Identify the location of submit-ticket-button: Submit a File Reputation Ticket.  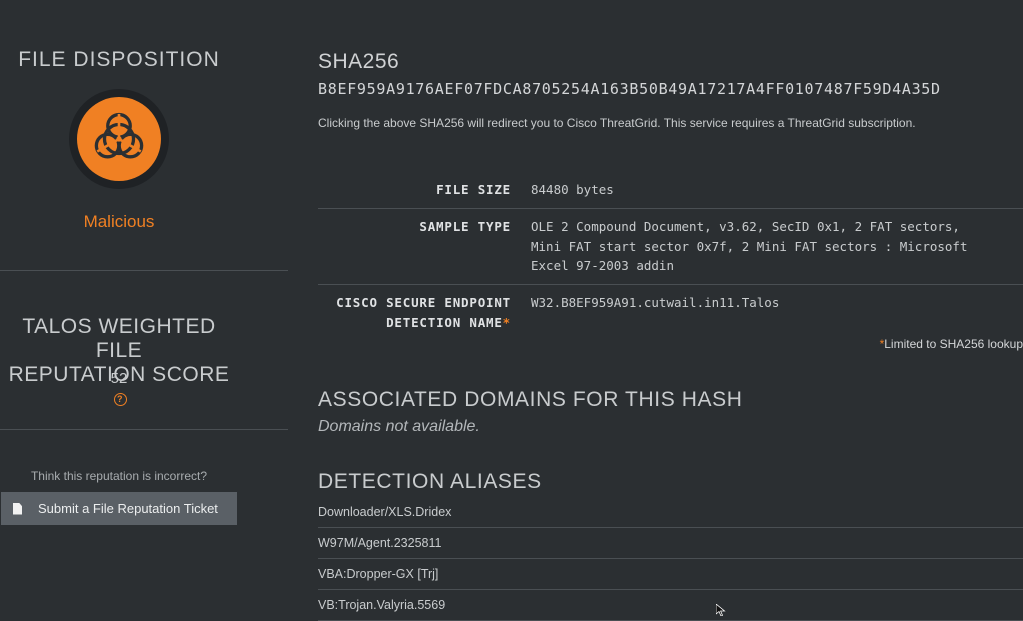
(119, 508).